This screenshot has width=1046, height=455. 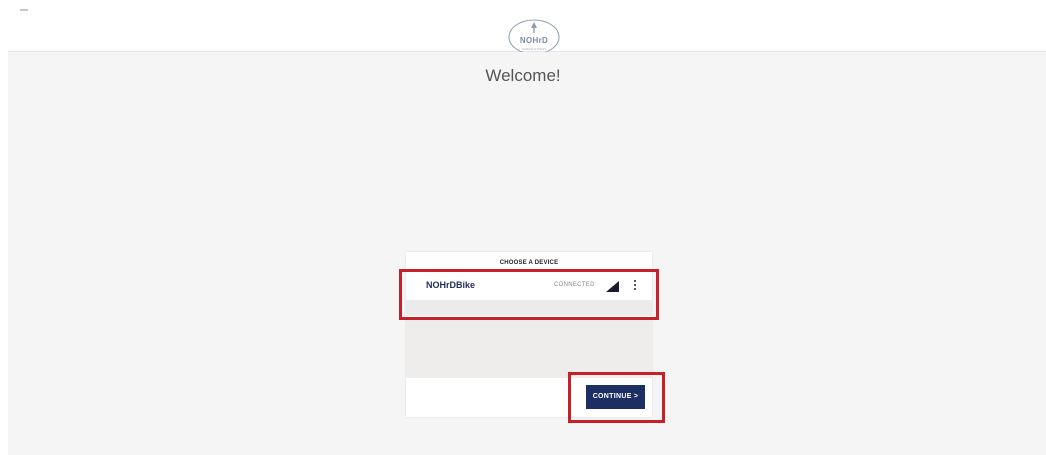 What do you see at coordinates (24, 10) in the screenshot?
I see `menu-mark` at bounding box center [24, 10].